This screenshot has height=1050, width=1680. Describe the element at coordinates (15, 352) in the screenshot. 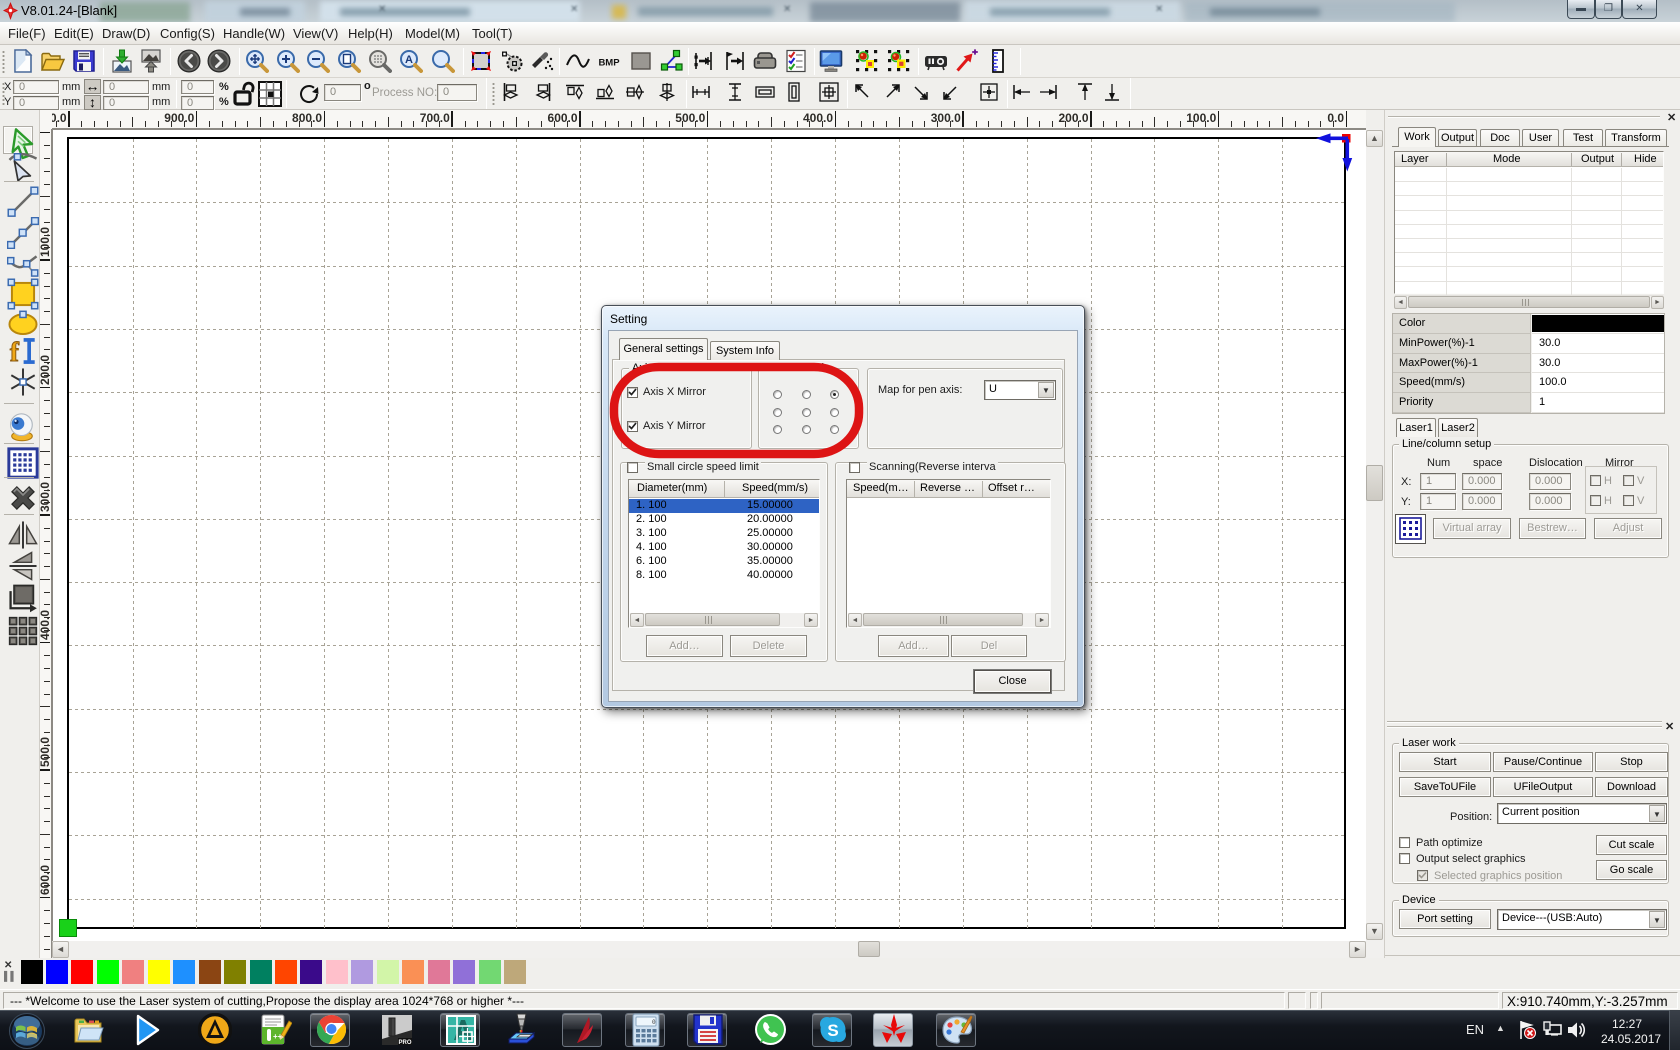

I see `svg-text: f` at that location.